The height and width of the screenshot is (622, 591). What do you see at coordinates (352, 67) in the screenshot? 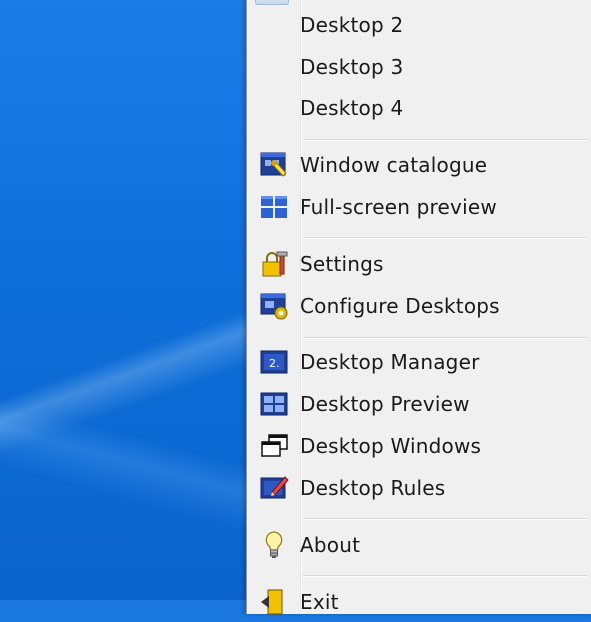
I see `menu-item-label: Desktop 3` at bounding box center [352, 67].